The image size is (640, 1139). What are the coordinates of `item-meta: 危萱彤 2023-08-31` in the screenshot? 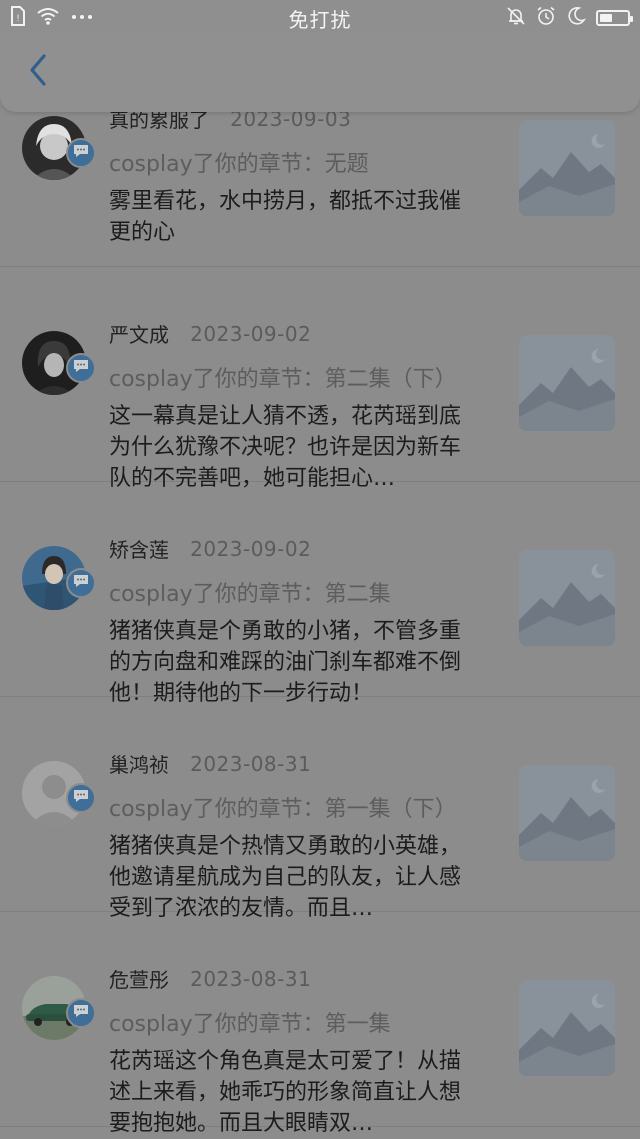 It's located at (304, 984).